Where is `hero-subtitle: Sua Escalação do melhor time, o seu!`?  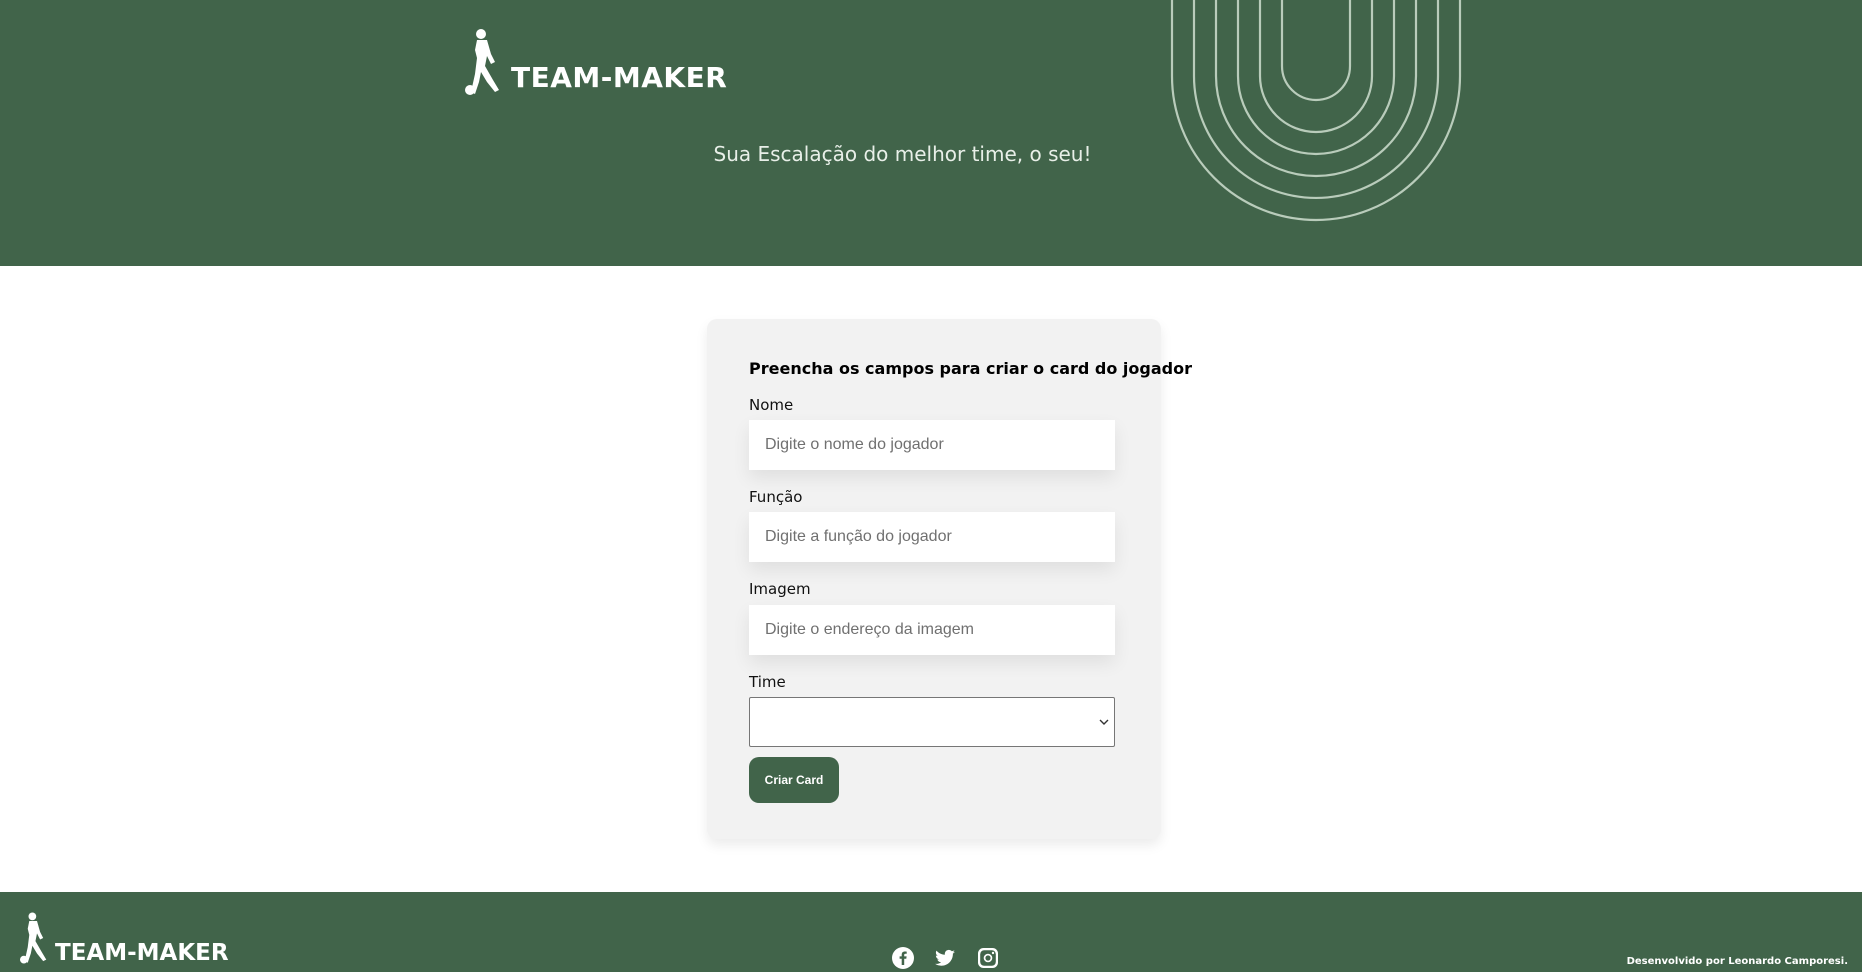
hero-subtitle: Sua Escalação do melhor time, o seu! is located at coordinates (902, 154).